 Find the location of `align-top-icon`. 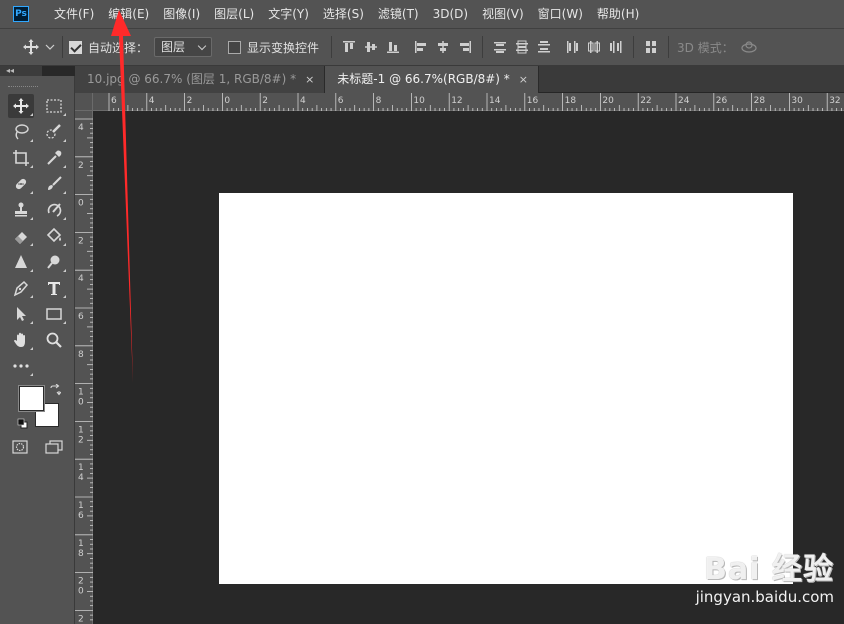

align-top-icon is located at coordinates (349, 47).